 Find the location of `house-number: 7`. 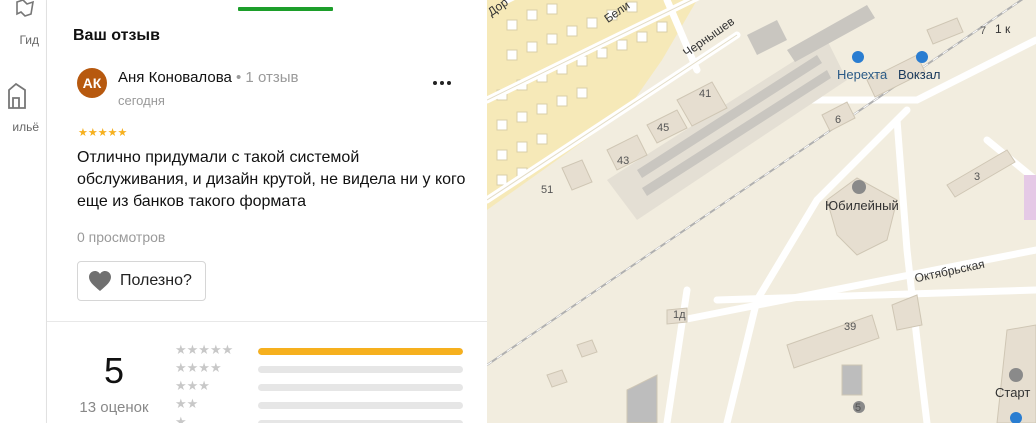

house-number: 7 is located at coordinates (983, 31).